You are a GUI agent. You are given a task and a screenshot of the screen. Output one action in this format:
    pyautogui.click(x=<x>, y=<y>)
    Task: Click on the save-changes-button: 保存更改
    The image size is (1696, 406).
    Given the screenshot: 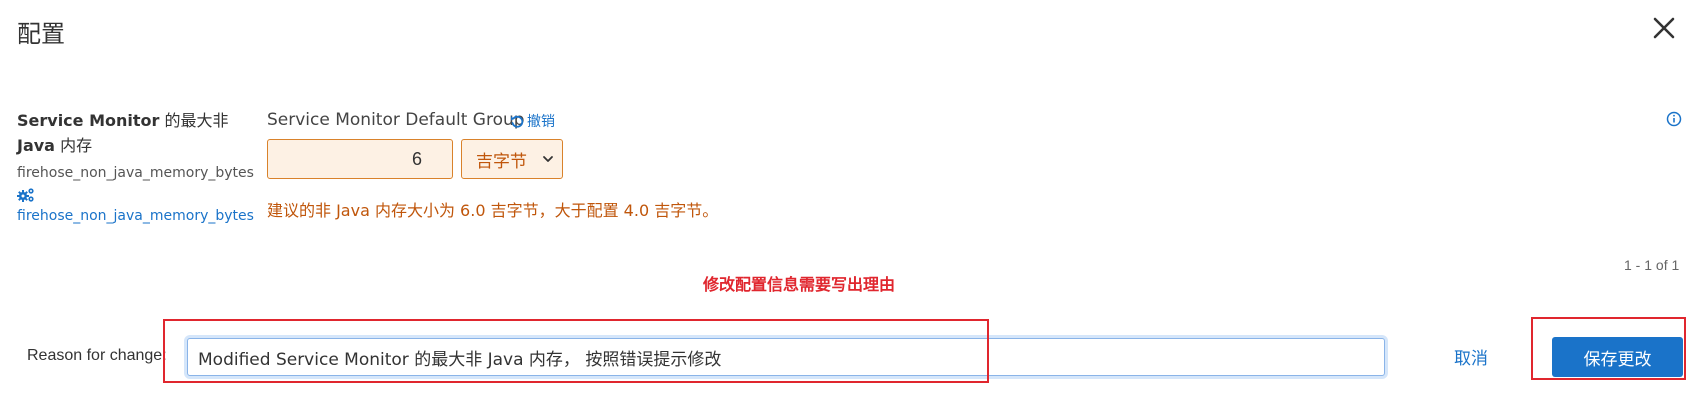 What is the action you would take?
    pyautogui.click(x=1617, y=357)
    